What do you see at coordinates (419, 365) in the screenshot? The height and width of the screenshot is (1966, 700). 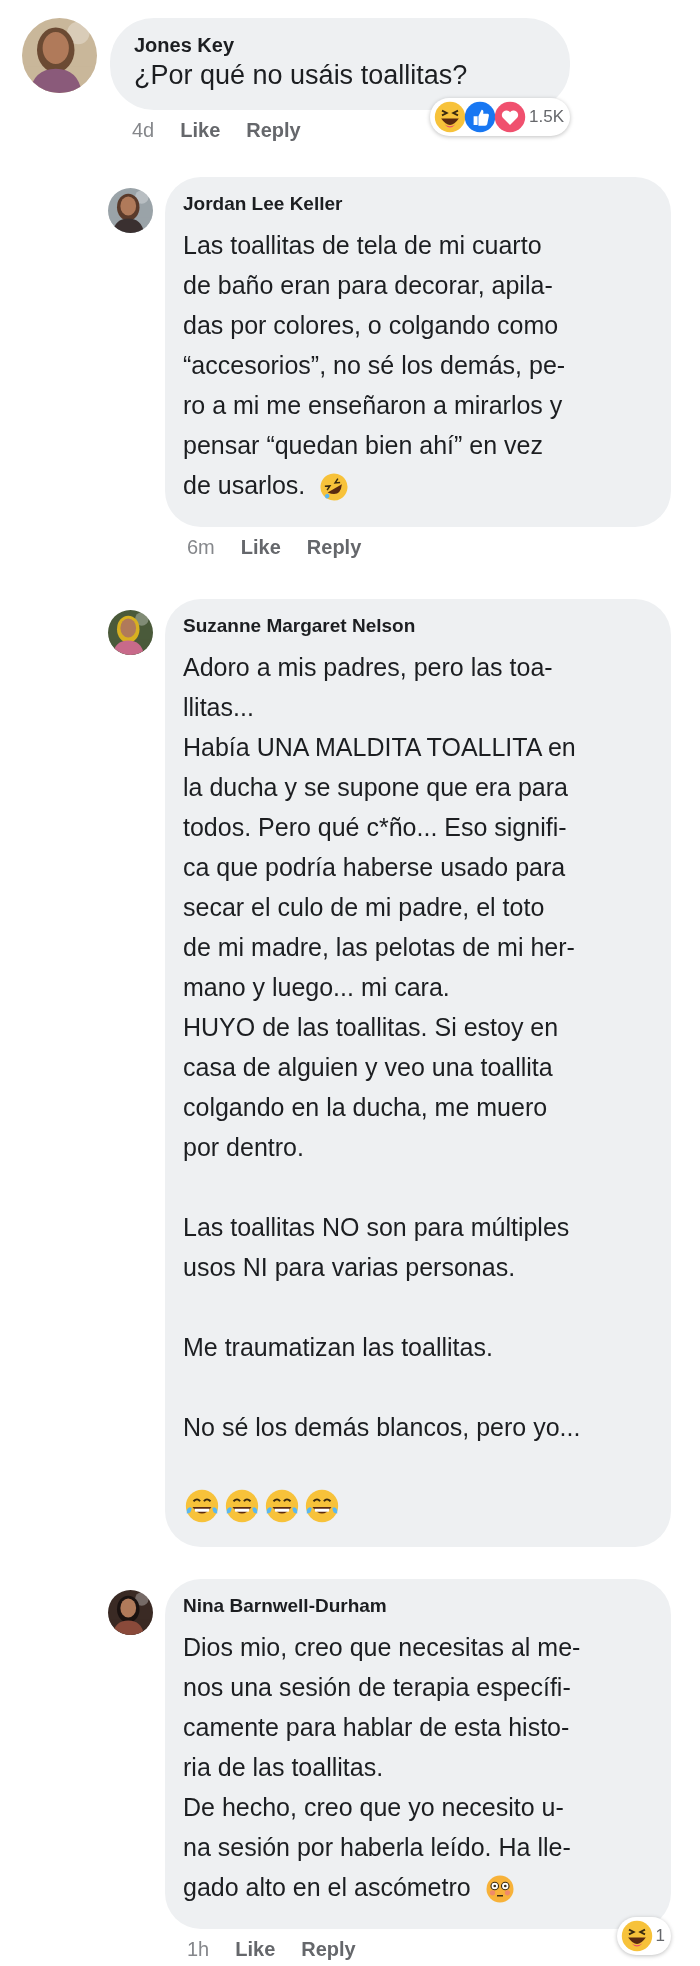 I see `comment-text: Las toallitas de tela de mi cuarto de baño eran para decorar, apila- das por colores, o colgando como “accesorios”, no sé los demás, pe- ro a mi me enseñaron a mirarlos y pensar “quedan bien ahí” en vez de usarlos.` at bounding box center [419, 365].